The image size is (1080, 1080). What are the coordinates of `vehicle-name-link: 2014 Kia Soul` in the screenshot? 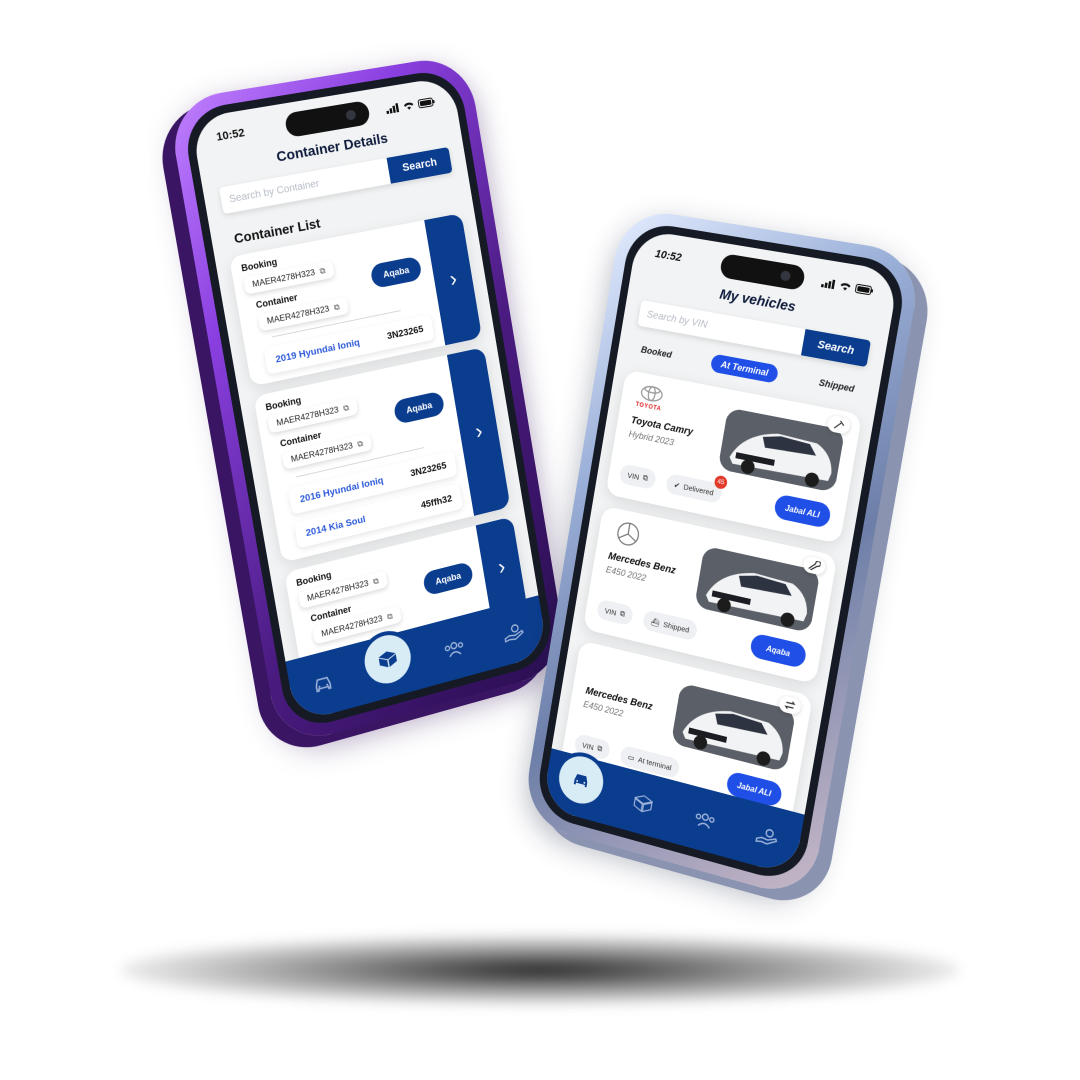 It's located at (335, 525).